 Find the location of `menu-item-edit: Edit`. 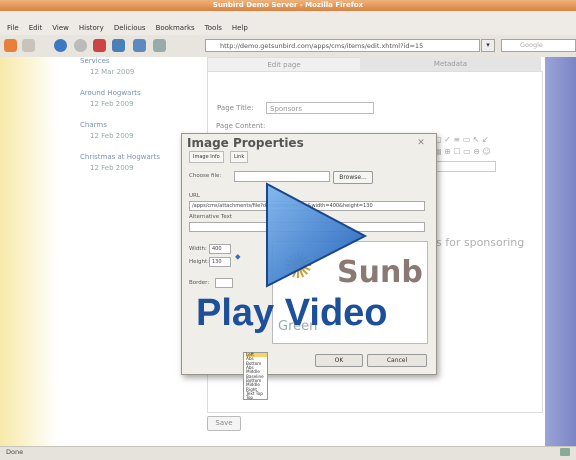

menu-item-edit: Edit is located at coordinates (36, 28).